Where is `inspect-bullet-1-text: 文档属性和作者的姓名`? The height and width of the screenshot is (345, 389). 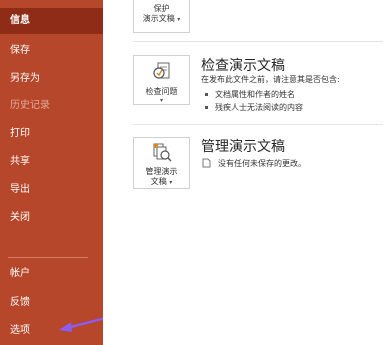
inspect-bullet-1-text: 文档属性和作者的姓名 is located at coordinates (255, 94).